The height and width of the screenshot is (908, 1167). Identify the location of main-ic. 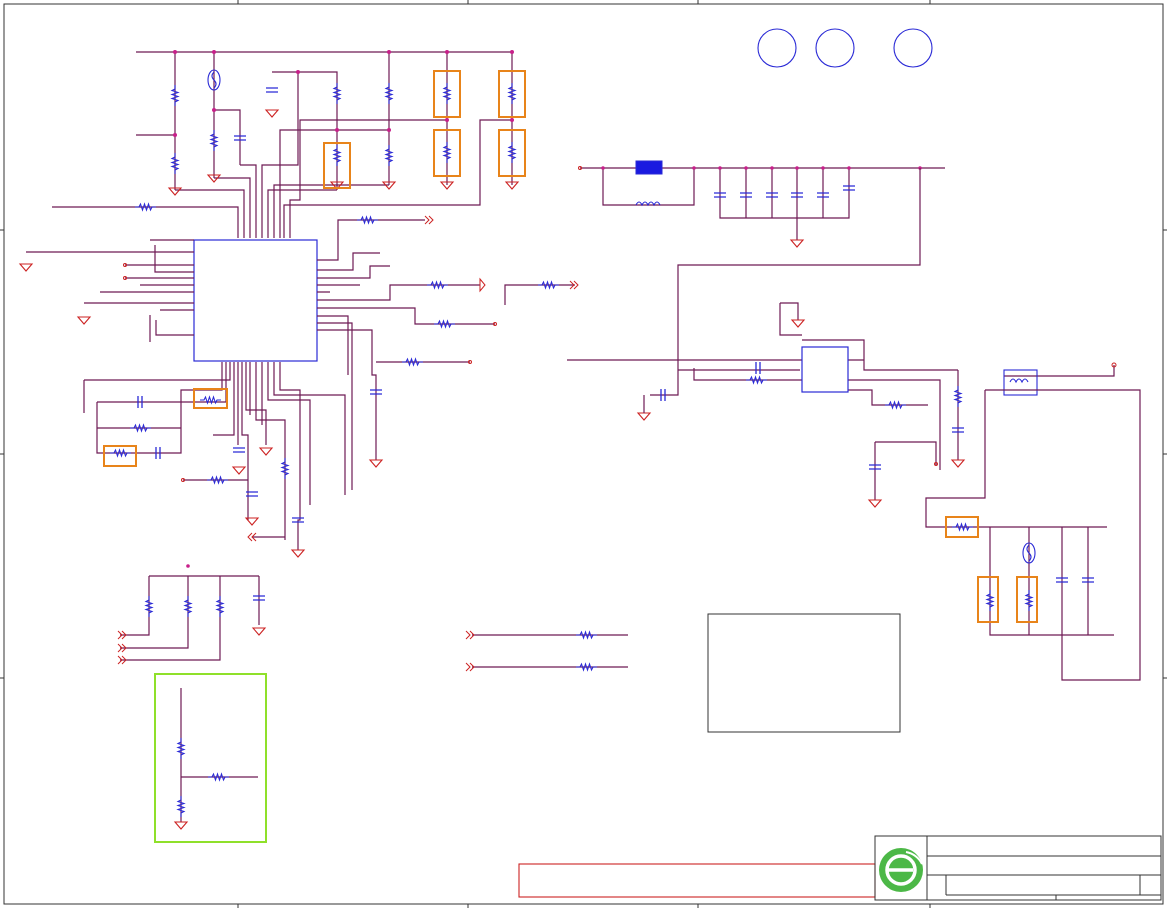
(255, 300).